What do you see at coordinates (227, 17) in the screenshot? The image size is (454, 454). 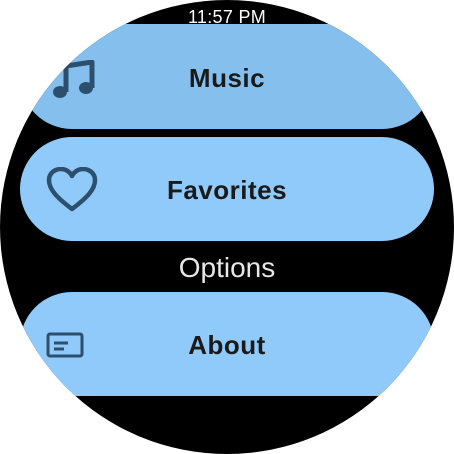 I see `status-time: 11:57 PM` at bounding box center [227, 17].